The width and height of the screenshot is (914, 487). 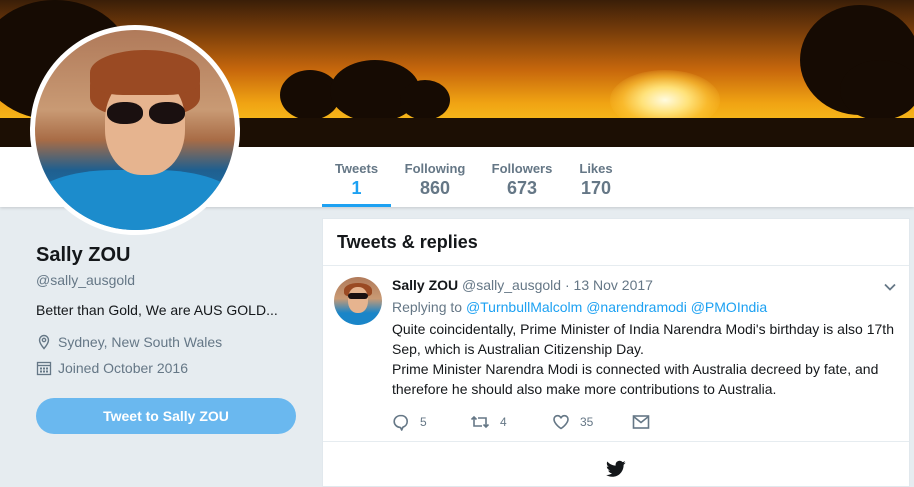 I want to click on mention-link: @TurnbullMalcolm, so click(x=524, y=307).